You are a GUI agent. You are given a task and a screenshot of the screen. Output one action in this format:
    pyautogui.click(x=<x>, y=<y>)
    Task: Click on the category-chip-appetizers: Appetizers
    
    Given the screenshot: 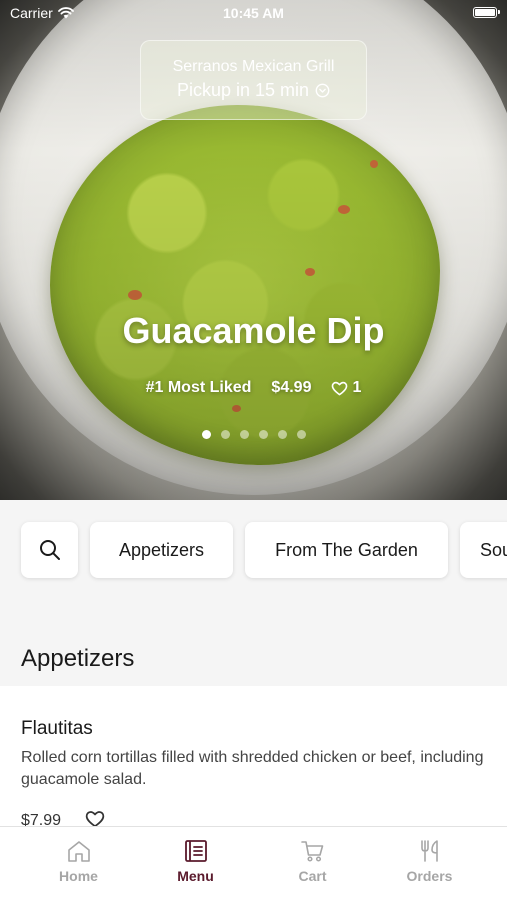 What is the action you would take?
    pyautogui.click(x=161, y=550)
    